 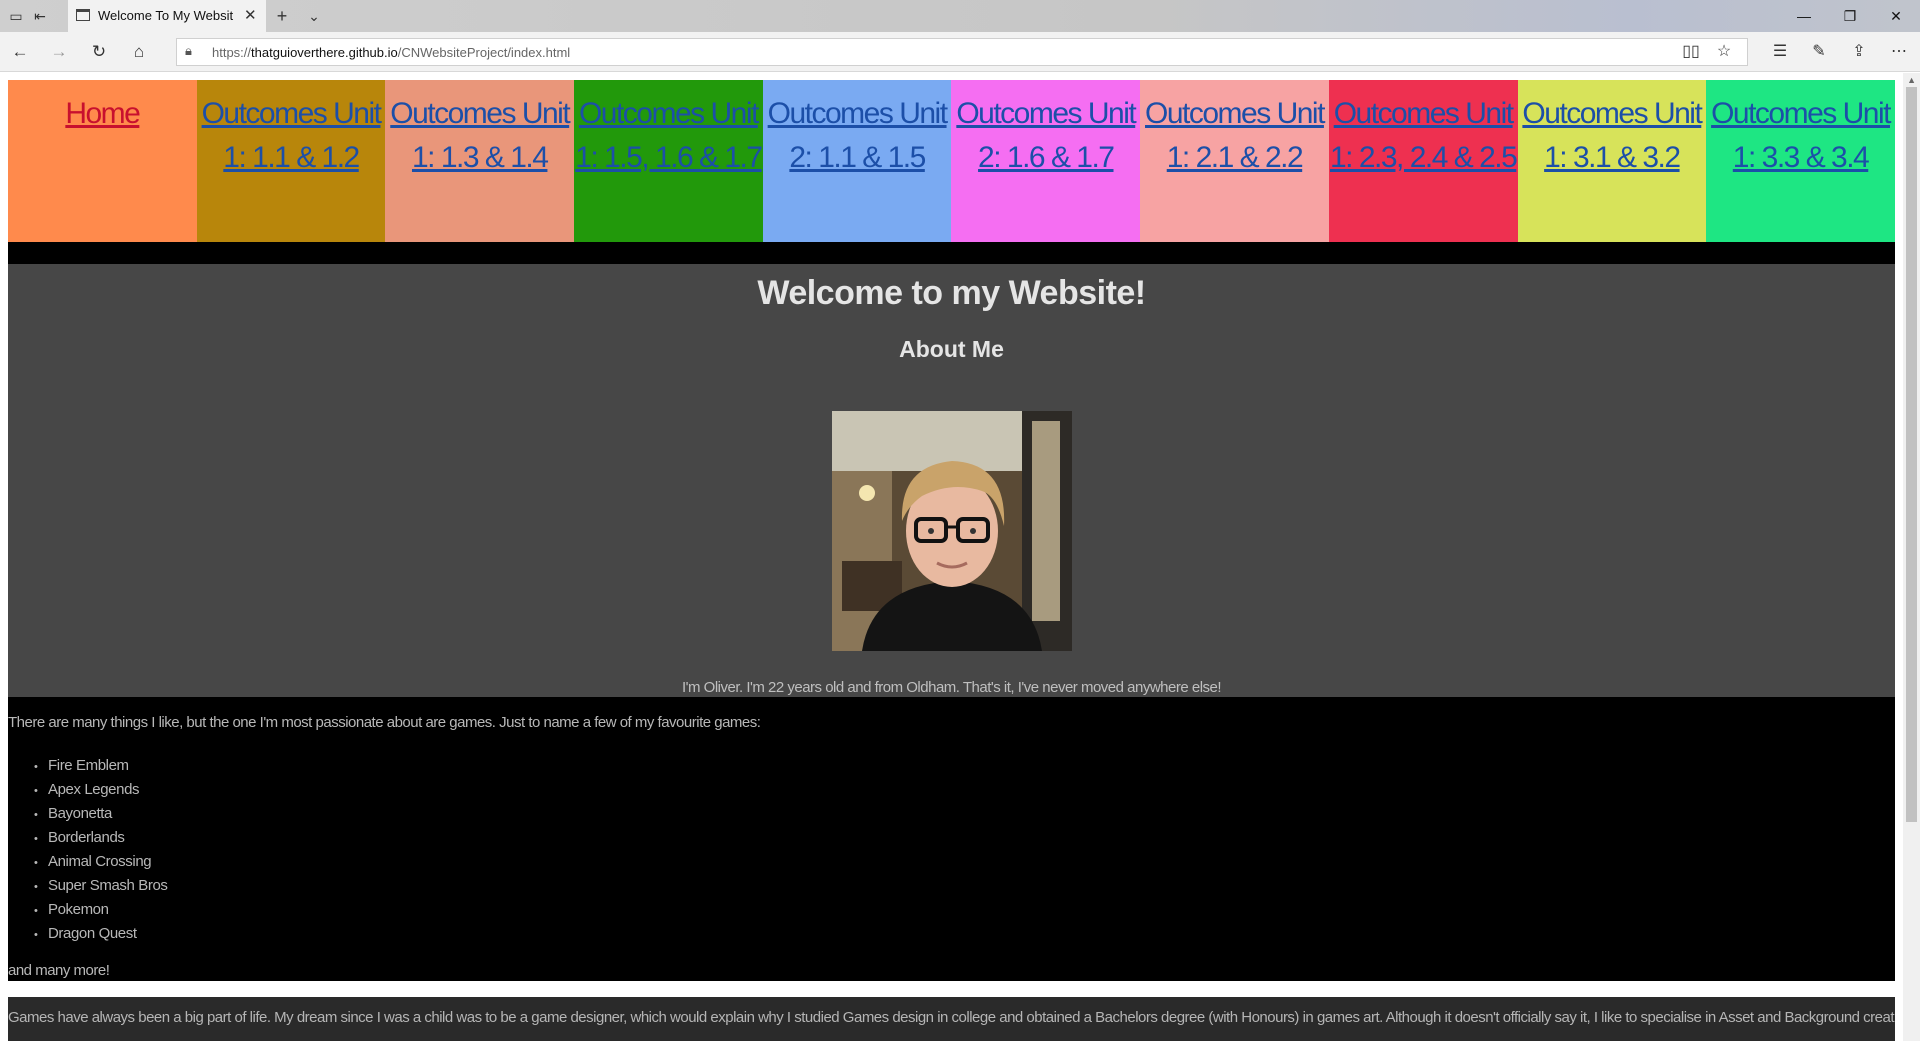 What do you see at coordinates (1235, 135) in the screenshot?
I see `nav-link-unit1-2-1: Outcomes Unit 1: 2.1 & 2.2` at bounding box center [1235, 135].